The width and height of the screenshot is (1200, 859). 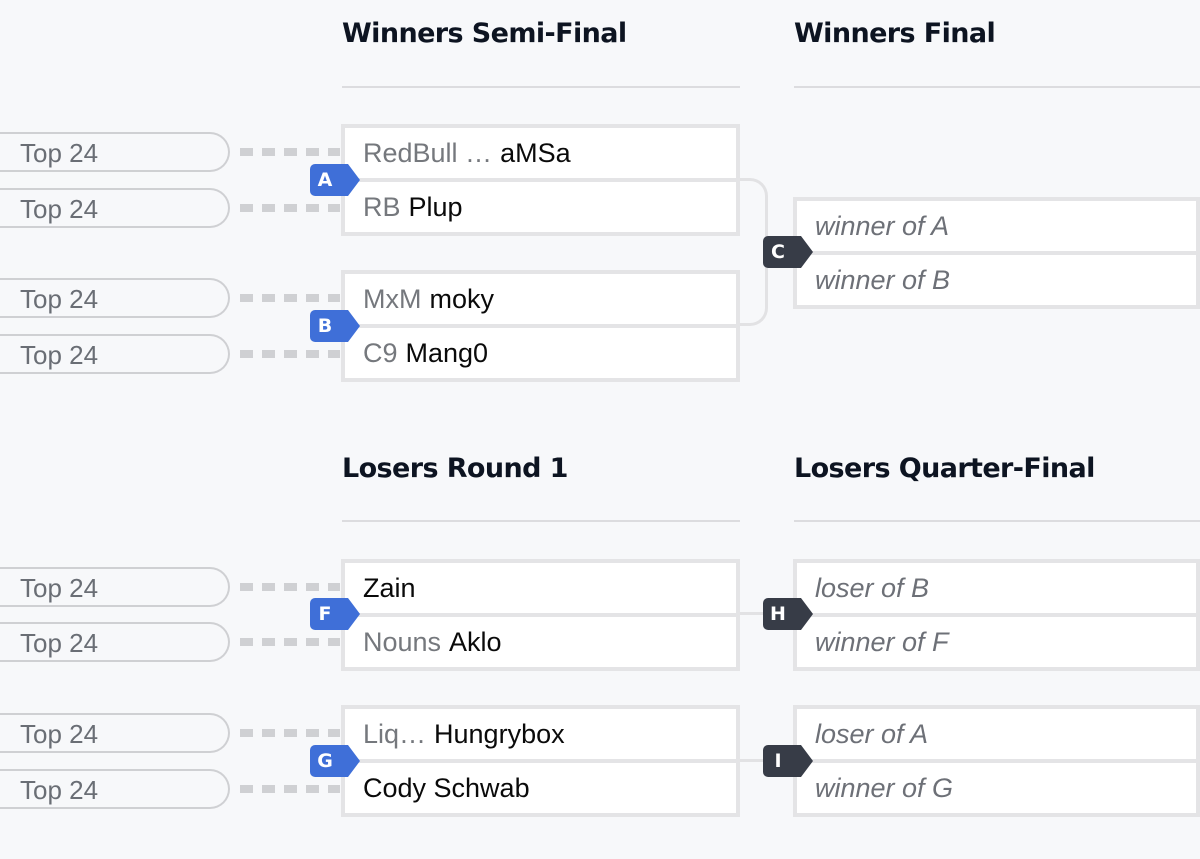 What do you see at coordinates (944, 468) in the screenshot?
I see `round-title-losers-quarter-final: Losers Quarter-Final` at bounding box center [944, 468].